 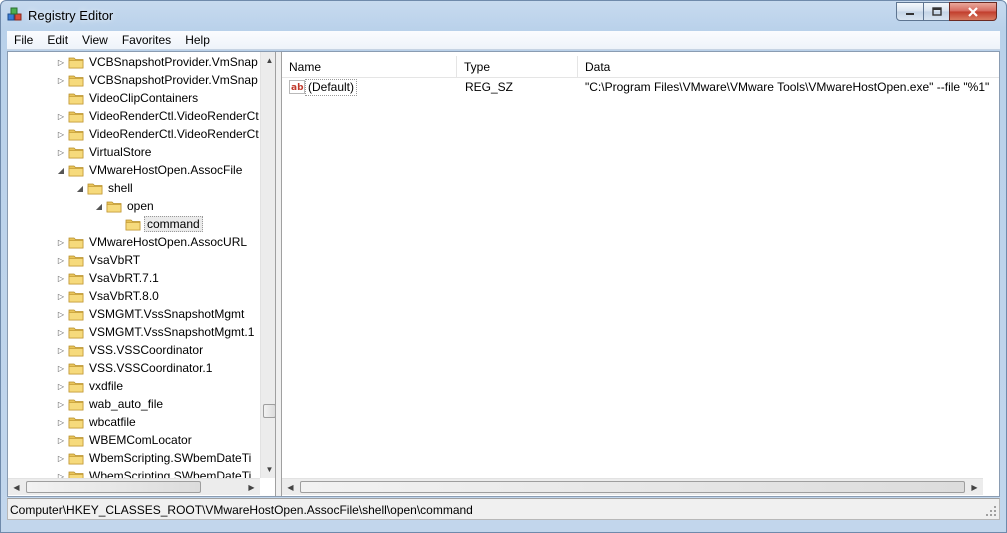 What do you see at coordinates (134, 260) in the screenshot?
I see `tree-item: ▷ VsaVbRT` at bounding box center [134, 260].